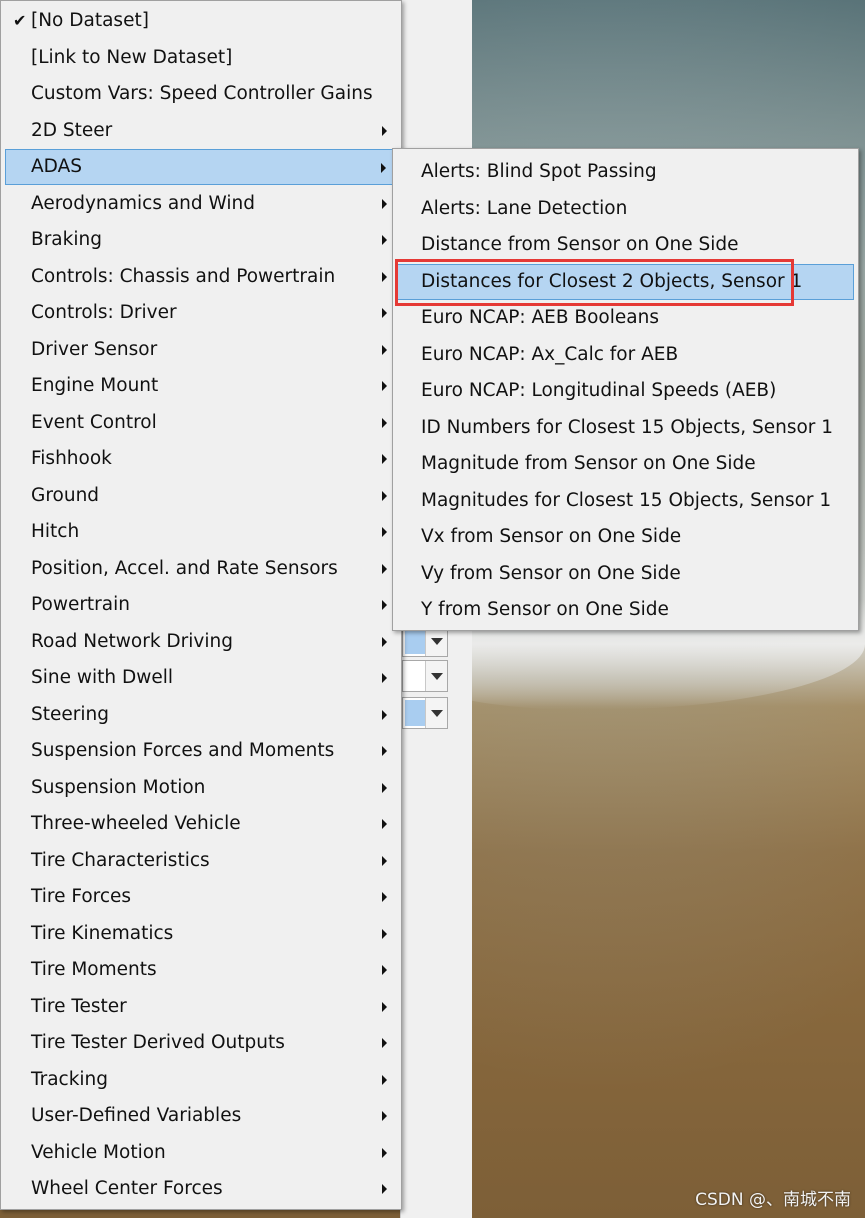 The width and height of the screenshot is (865, 1218). What do you see at coordinates (625, 610) in the screenshot?
I see `submenu-item-y-from-sensor-on-one-side: Y from Sensor on One Side` at bounding box center [625, 610].